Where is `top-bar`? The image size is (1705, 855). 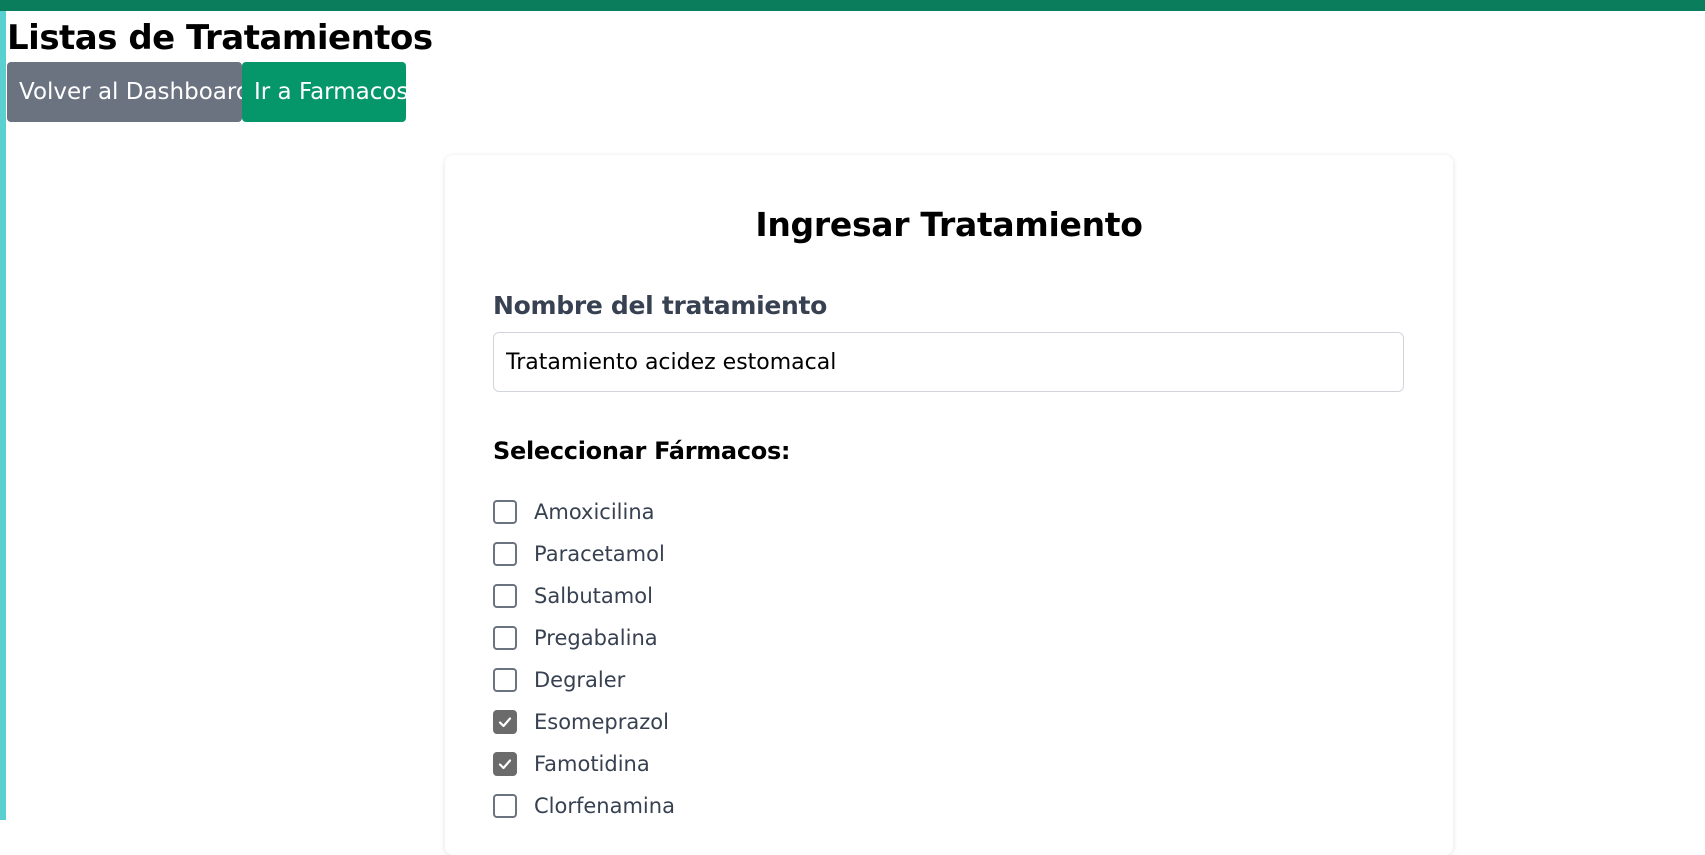 top-bar is located at coordinates (852, 5).